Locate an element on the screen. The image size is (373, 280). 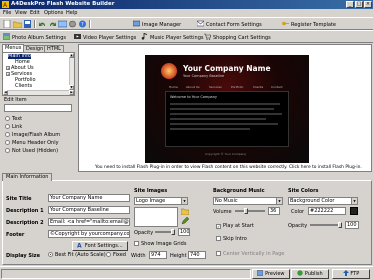
site-image-thumbnail is located at coordinates (156, 217).